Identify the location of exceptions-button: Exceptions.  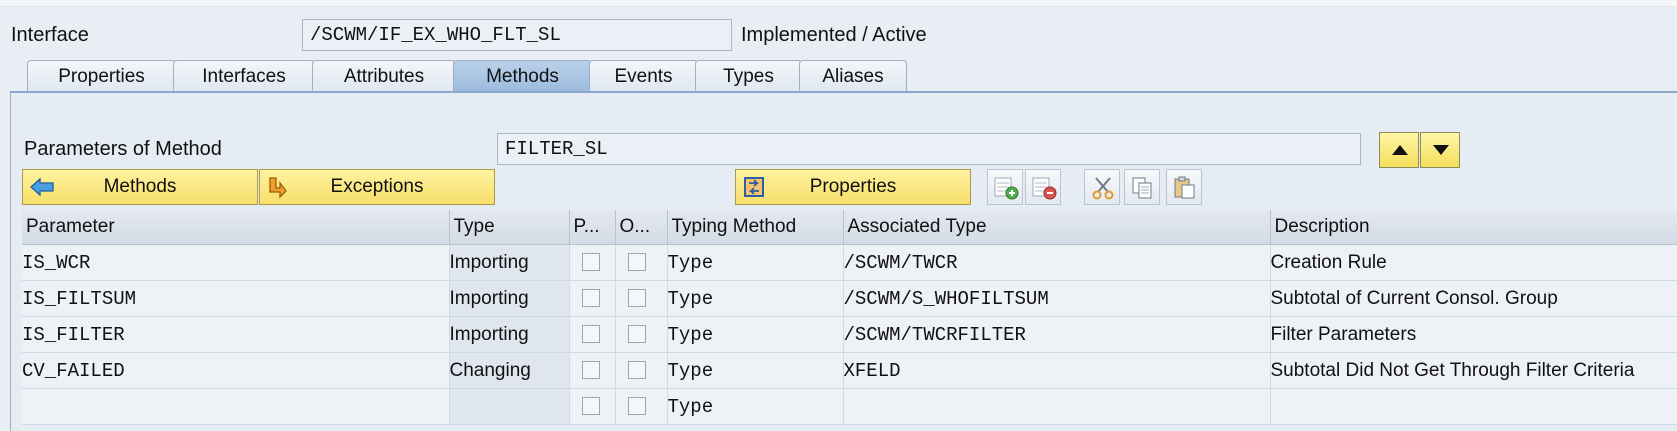
(377, 187).